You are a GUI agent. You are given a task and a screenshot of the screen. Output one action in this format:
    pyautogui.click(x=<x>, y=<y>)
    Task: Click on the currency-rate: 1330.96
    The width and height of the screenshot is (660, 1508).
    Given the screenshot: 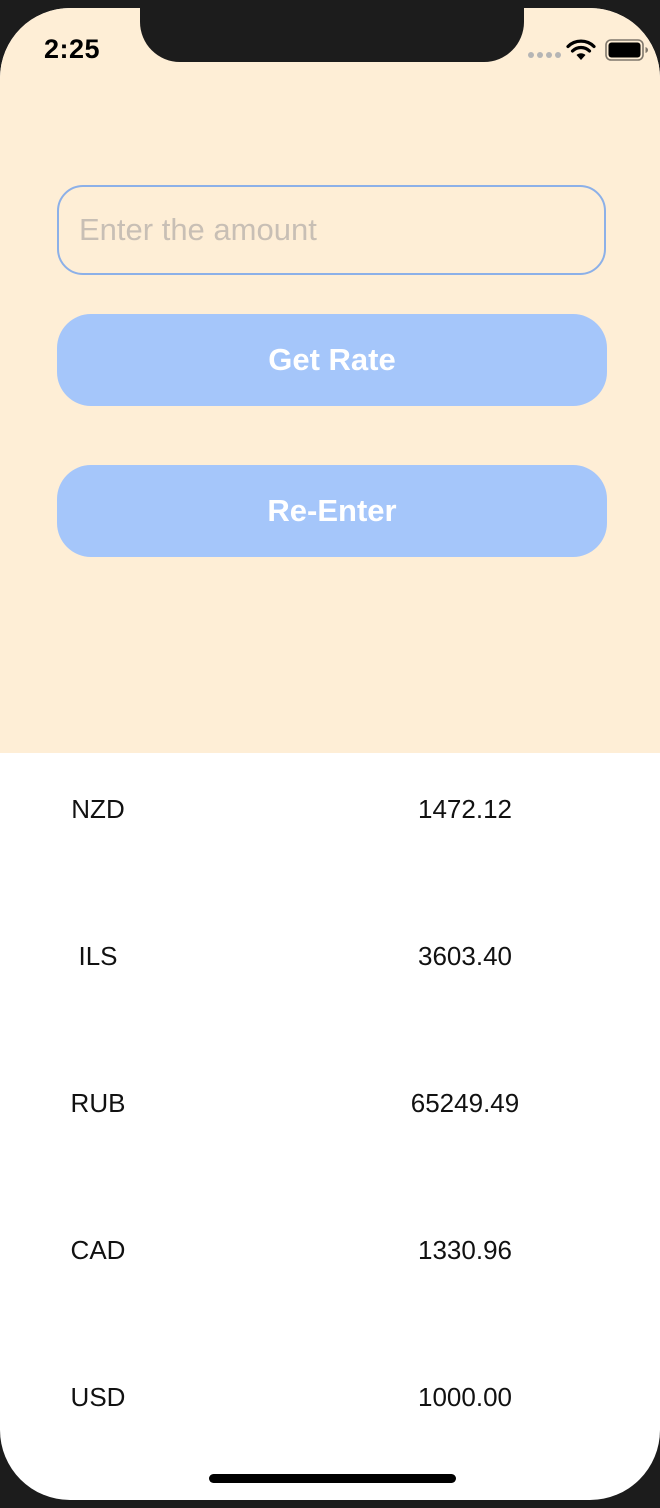 What is the action you would take?
    pyautogui.click(x=465, y=1250)
    